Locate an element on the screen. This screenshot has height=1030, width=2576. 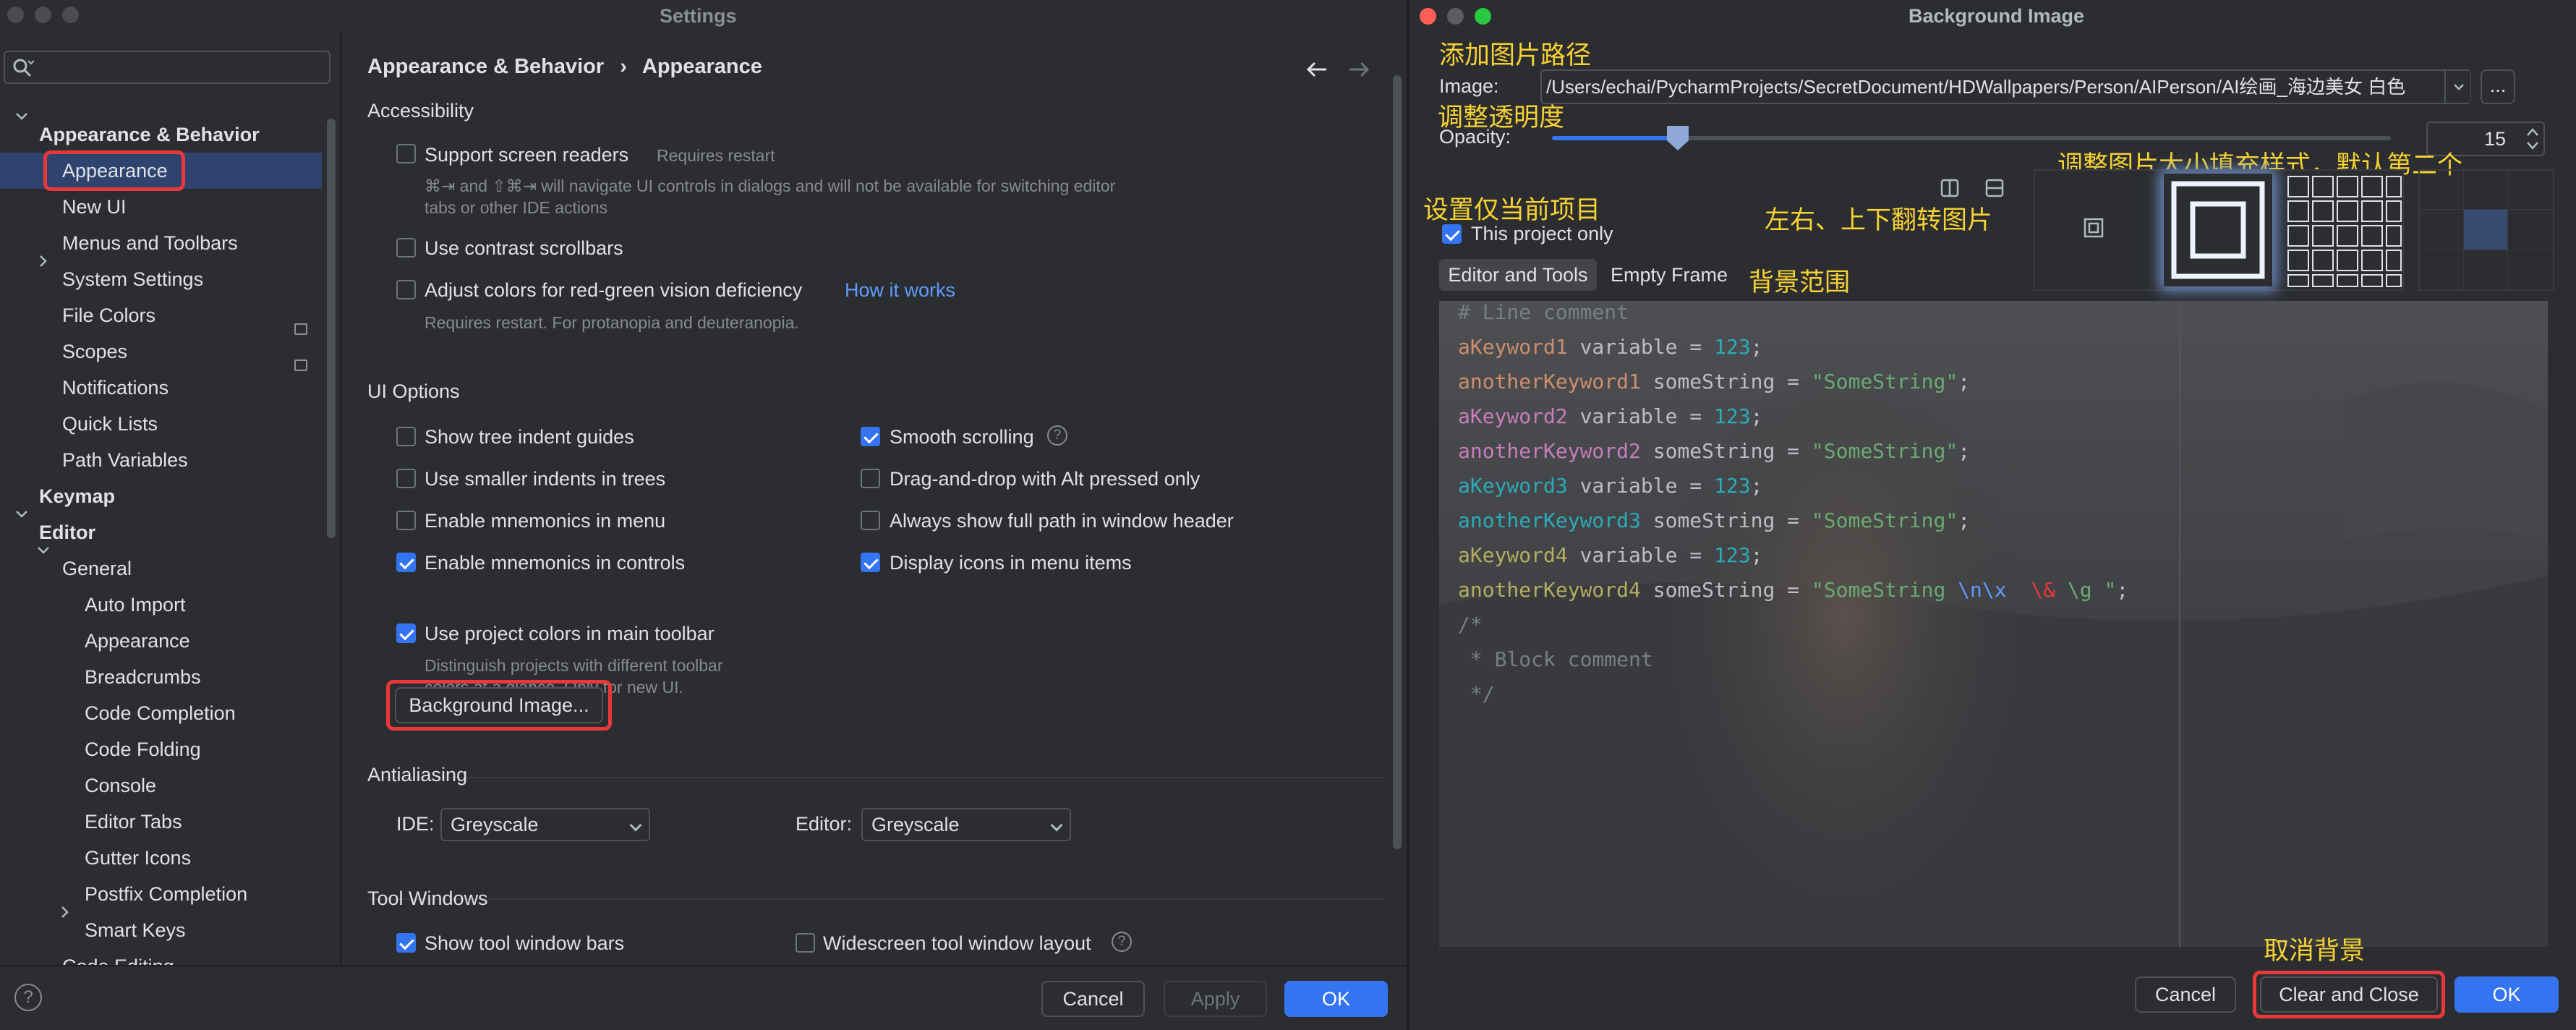
anchor-top-left is located at coordinates (2442, 190).